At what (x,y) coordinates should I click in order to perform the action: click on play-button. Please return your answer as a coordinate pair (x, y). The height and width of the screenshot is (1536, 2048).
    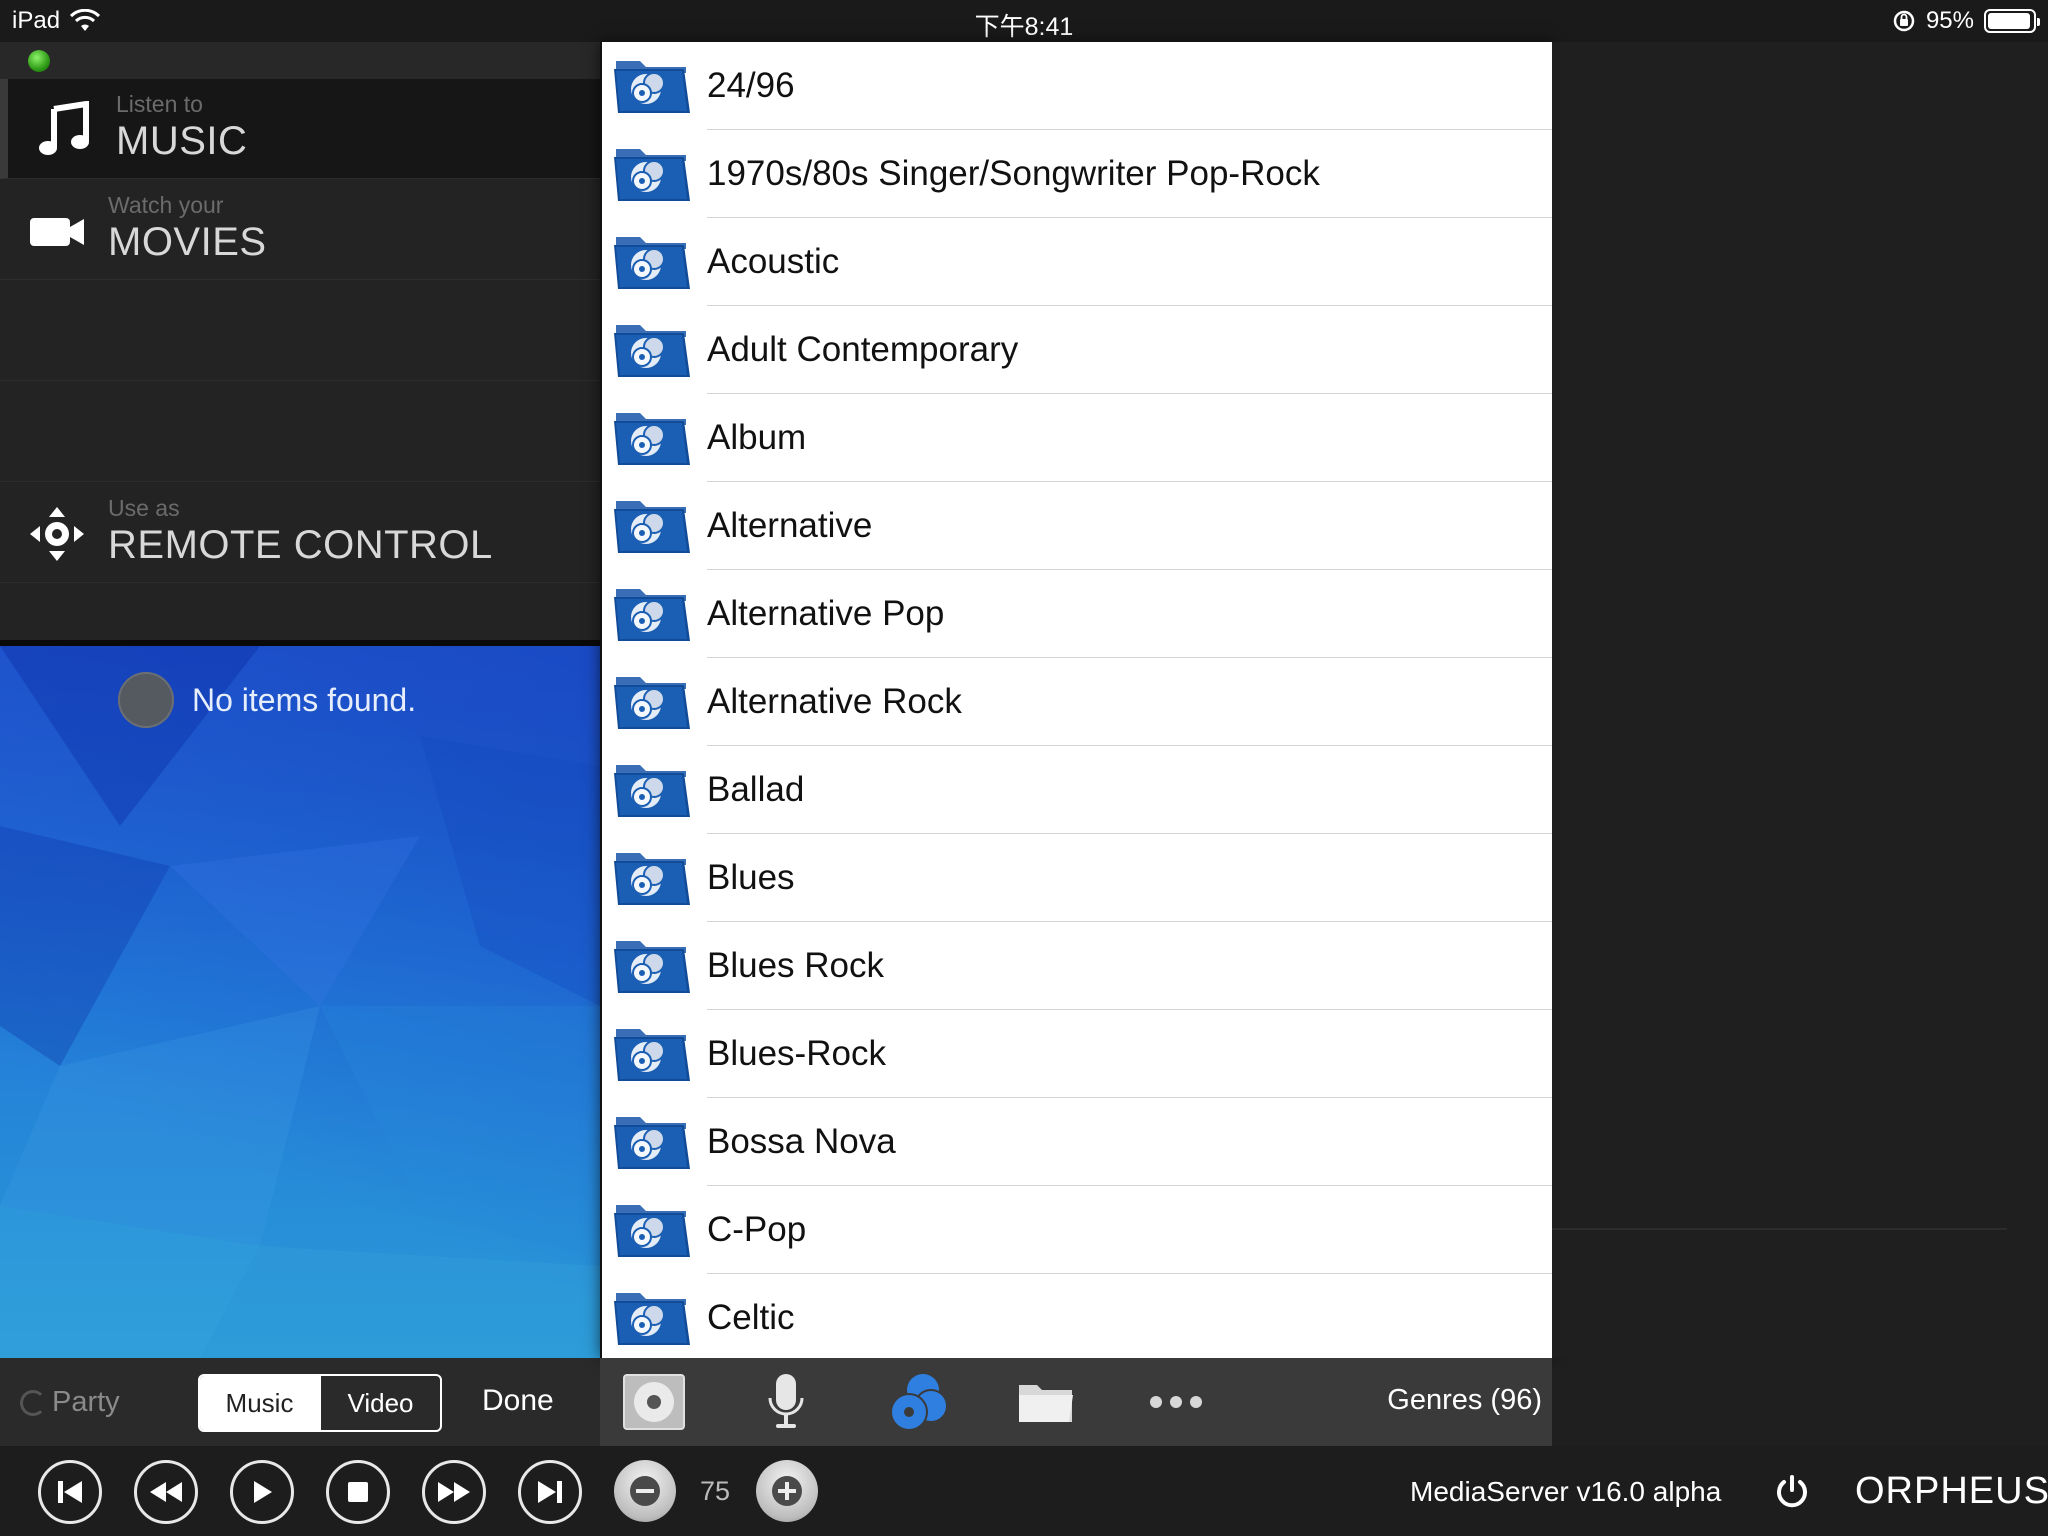
    Looking at the image, I should click on (262, 1492).